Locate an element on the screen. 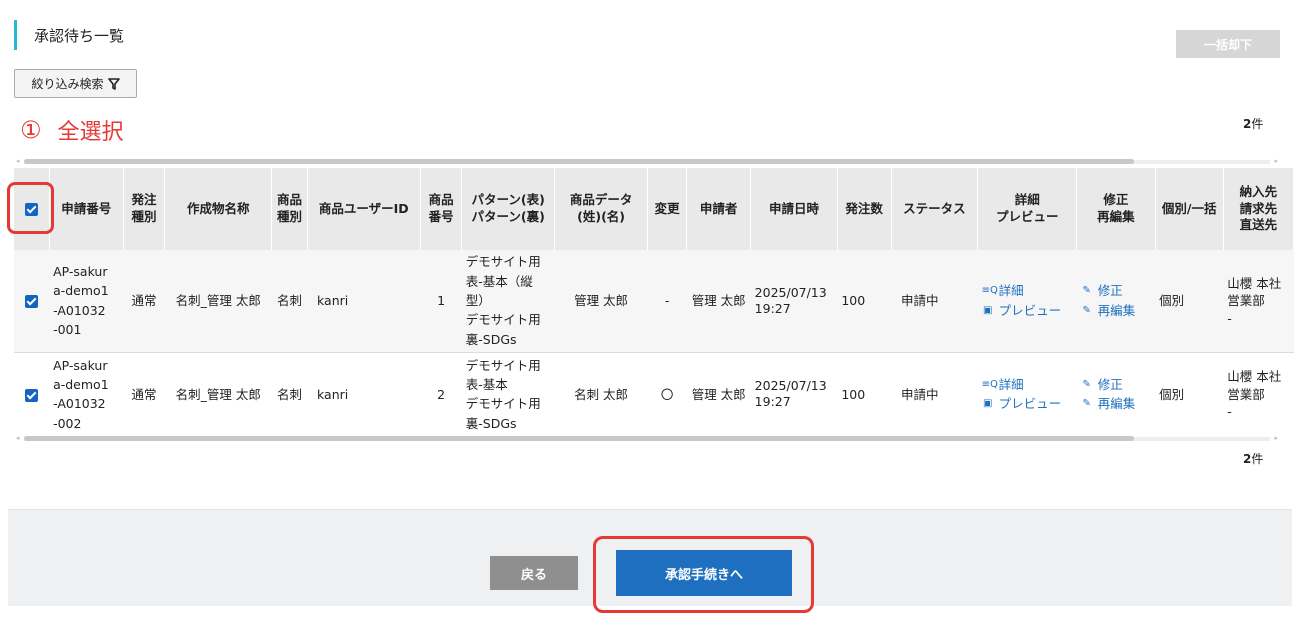 The height and width of the screenshot is (628, 1300). filter-icon is located at coordinates (113, 83).